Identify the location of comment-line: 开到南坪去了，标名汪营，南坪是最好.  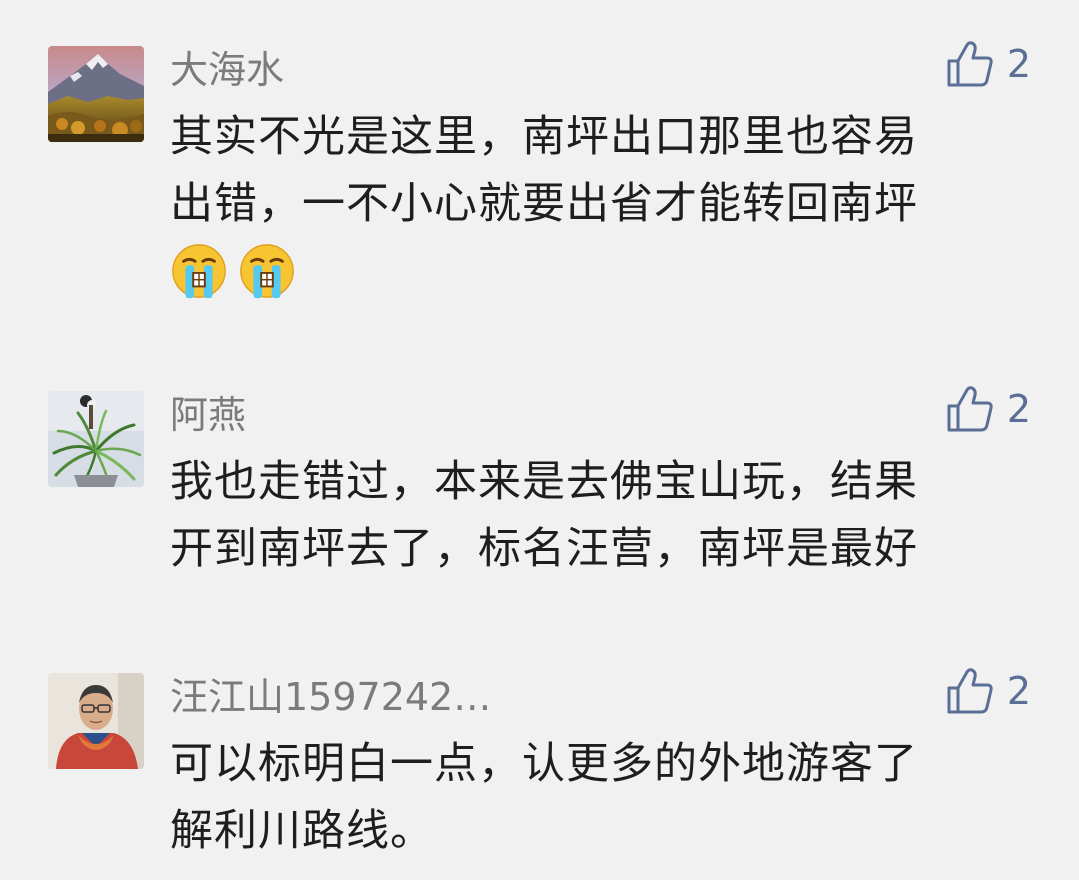
(544, 549).